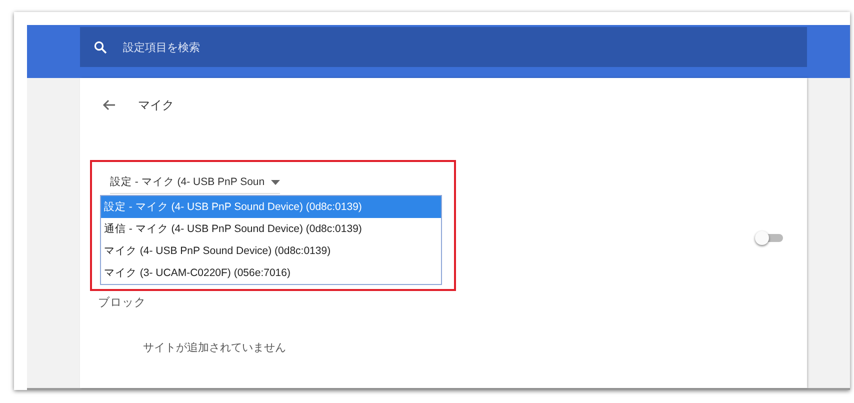 Image resolution: width=854 pixels, height=403 pixels. What do you see at coordinates (156, 105) in the screenshot?
I see `page-title: マイク` at bounding box center [156, 105].